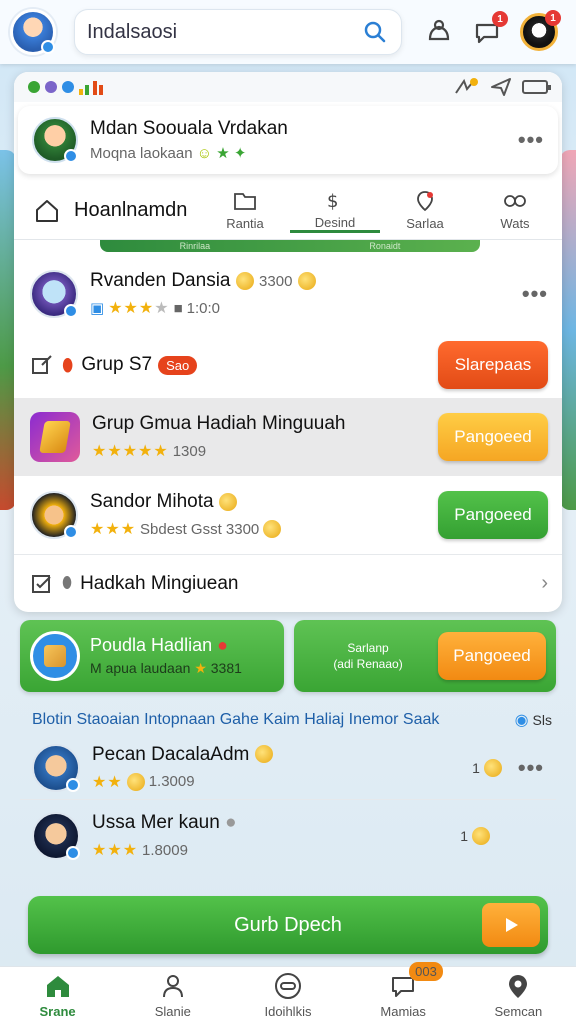 This screenshot has height=1024, width=576. What do you see at coordinates (165, 850) in the screenshot?
I see `row-meta-text: 1.8009` at bounding box center [165, 850].